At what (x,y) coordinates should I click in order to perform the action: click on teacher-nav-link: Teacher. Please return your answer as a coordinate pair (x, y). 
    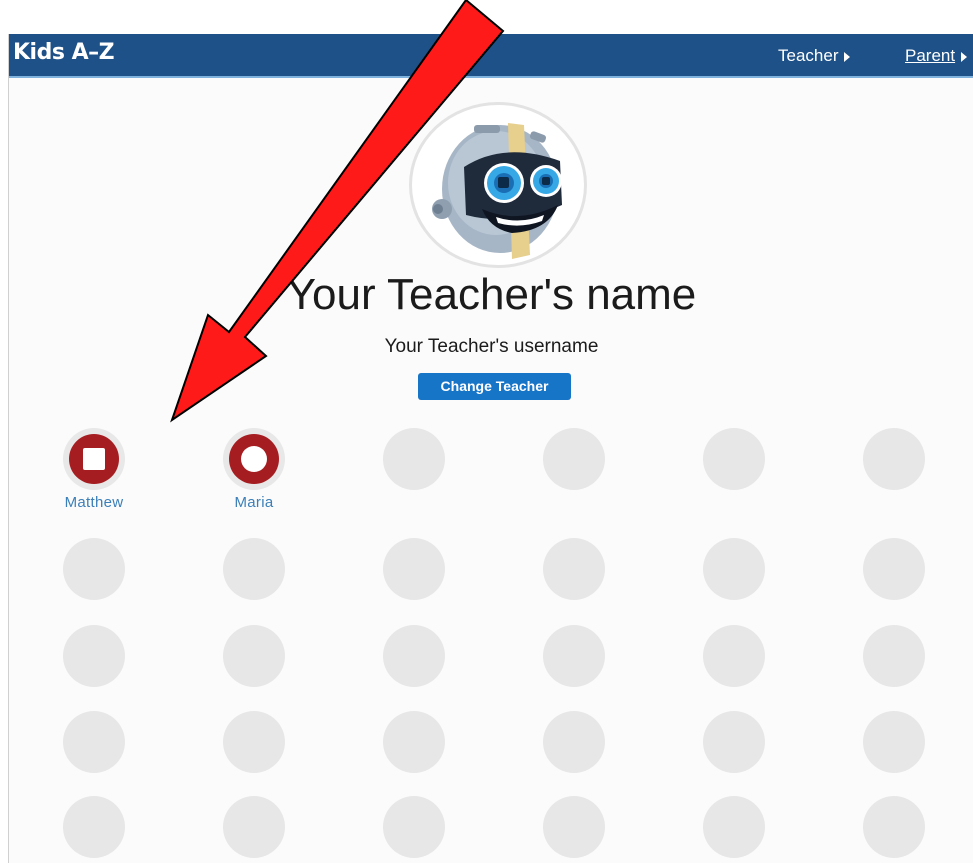
    Looking at the image, I should click on (814, 56).